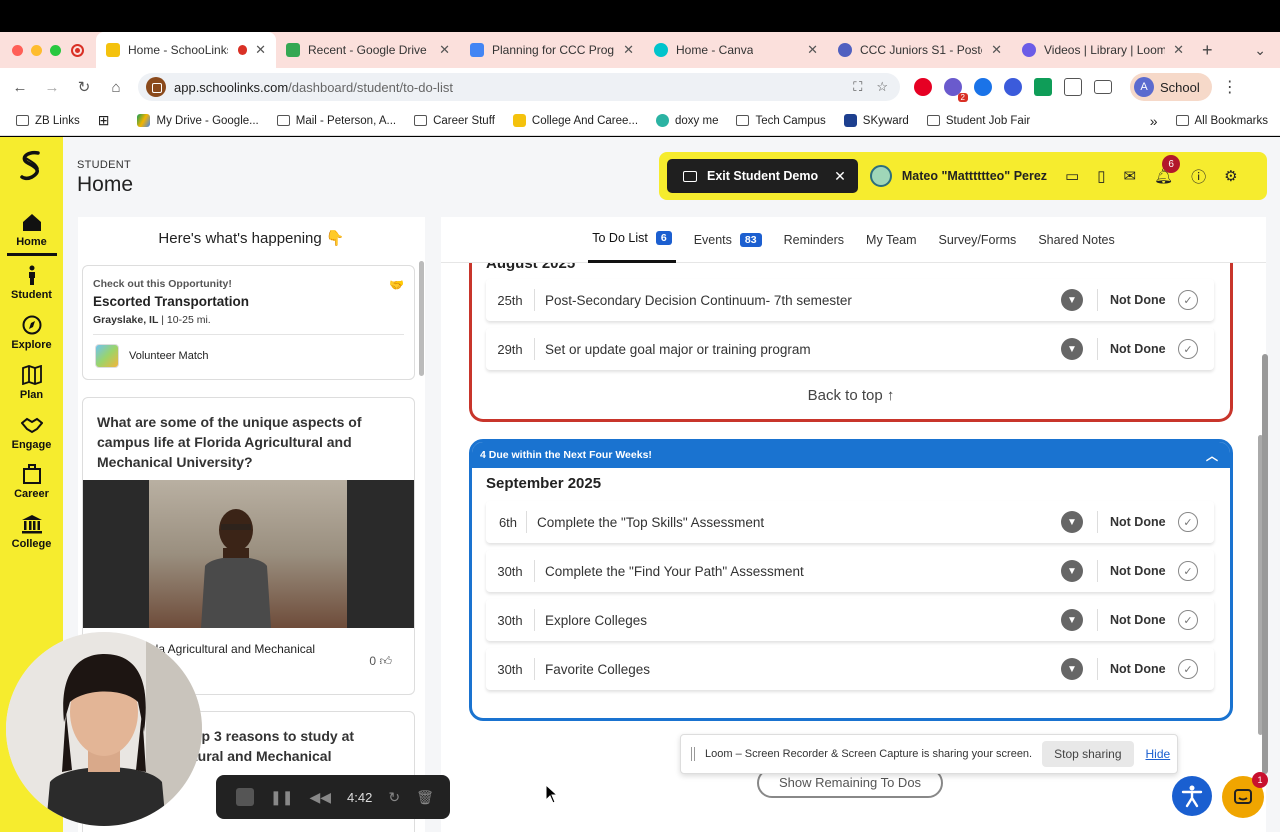  What do you see at coordinates (958, 176) in the screenshot?
I see `student-profile: Mateo "Matttttteo" Perez` at bounding box center [958, 176].